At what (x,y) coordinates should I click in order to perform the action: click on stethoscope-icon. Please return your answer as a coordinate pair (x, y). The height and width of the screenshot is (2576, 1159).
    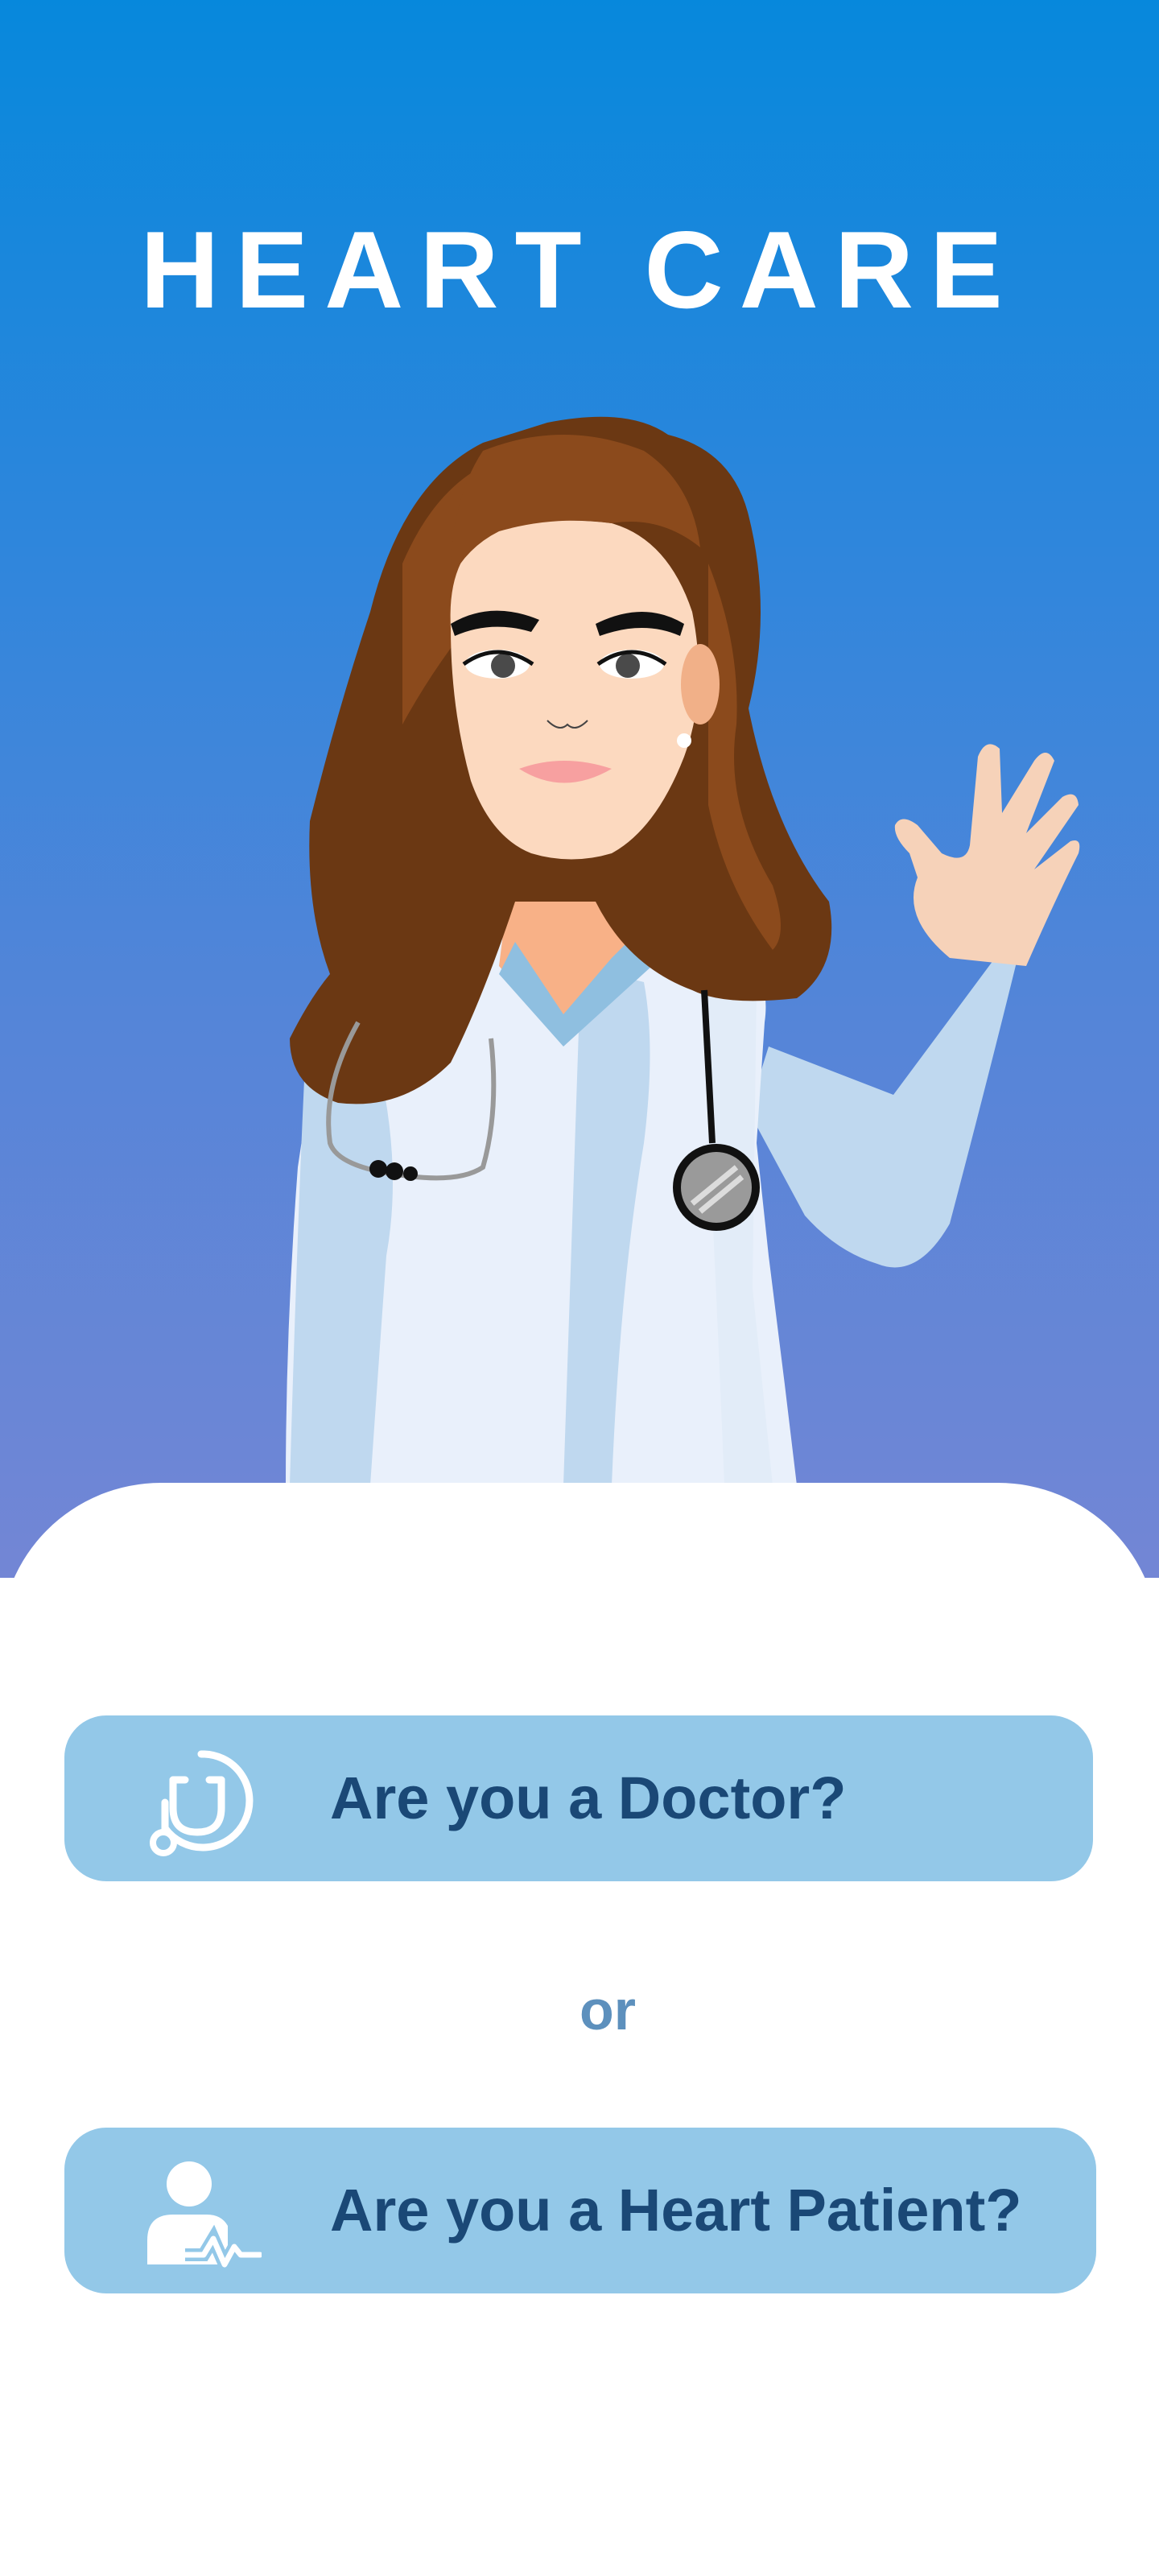
    Looking at the image, I should click on (202, 1803).